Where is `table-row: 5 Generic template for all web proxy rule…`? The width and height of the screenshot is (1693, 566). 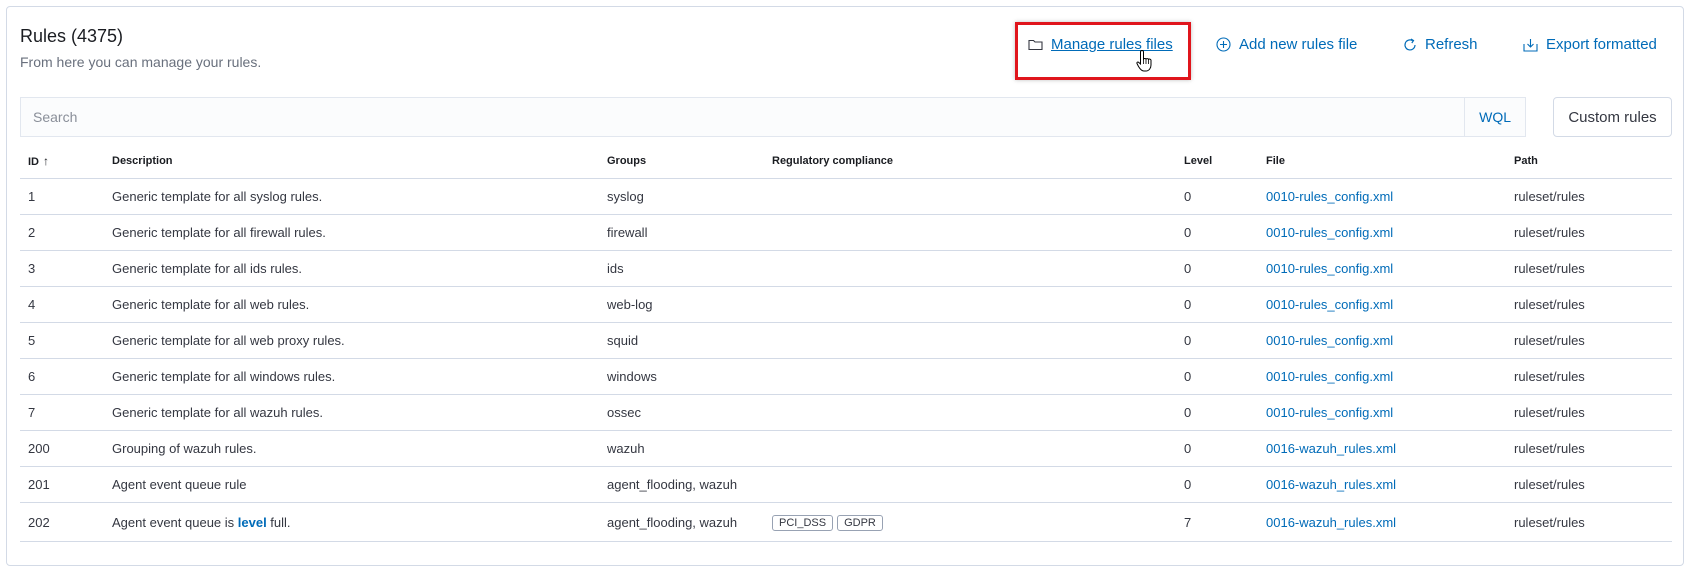 table-row: 5 Generic template for all web proxy rule… is located at coordinates (846, 340).